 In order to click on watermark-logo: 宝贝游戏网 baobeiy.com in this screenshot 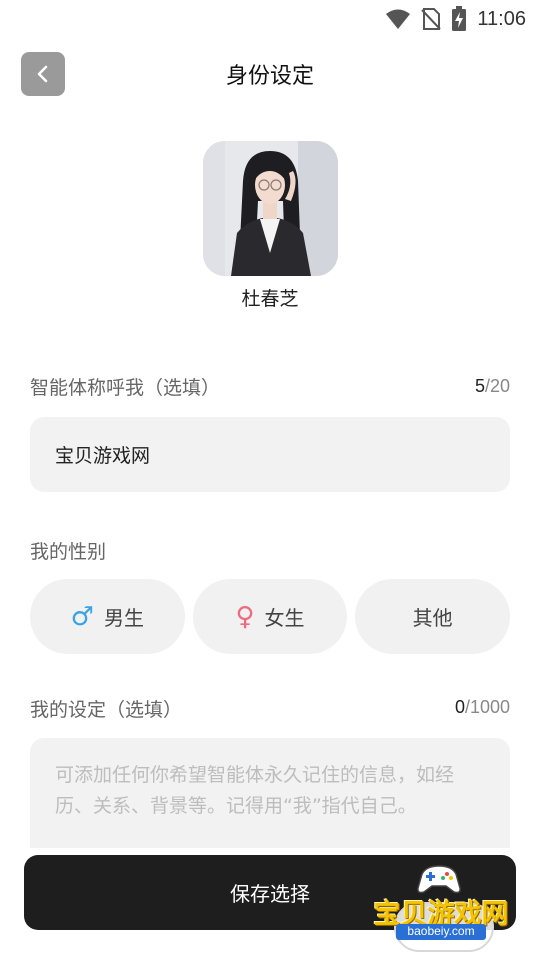, I will do `click(441, 908)`.